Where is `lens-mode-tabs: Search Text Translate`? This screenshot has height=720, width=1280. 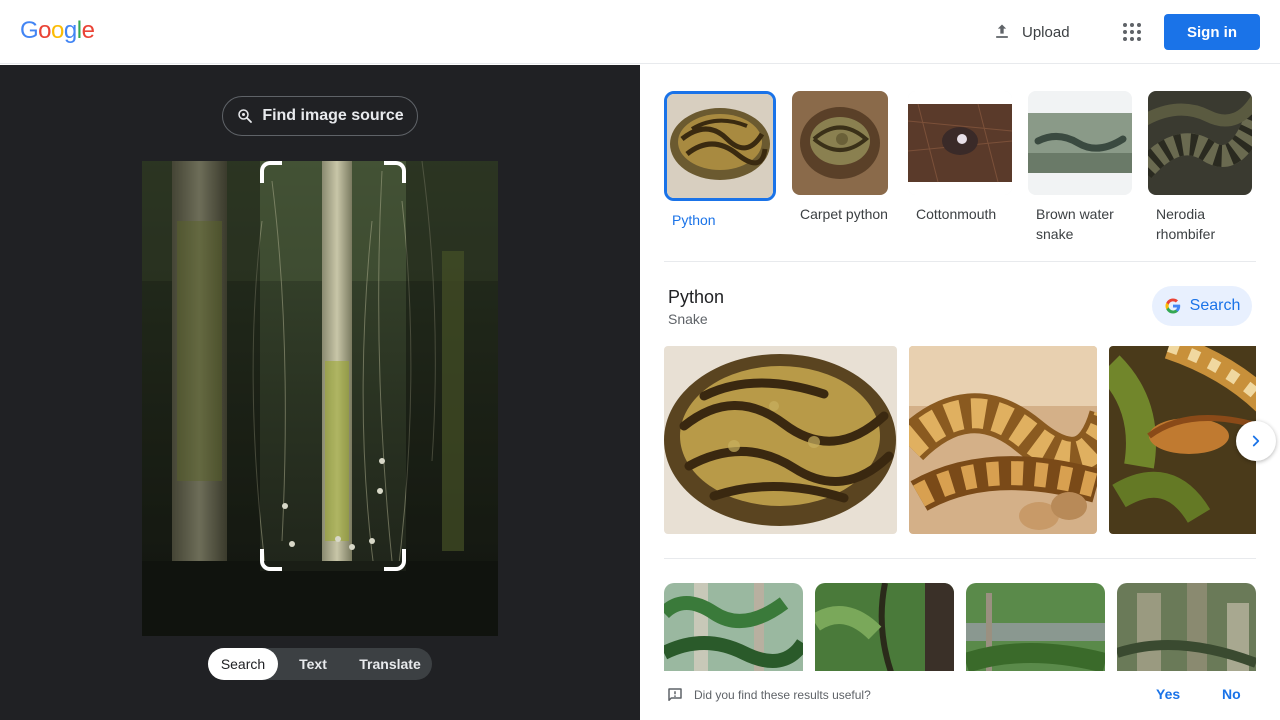
lens-mode-tabs: Search Text Translate is located at coordinates (320, 664).